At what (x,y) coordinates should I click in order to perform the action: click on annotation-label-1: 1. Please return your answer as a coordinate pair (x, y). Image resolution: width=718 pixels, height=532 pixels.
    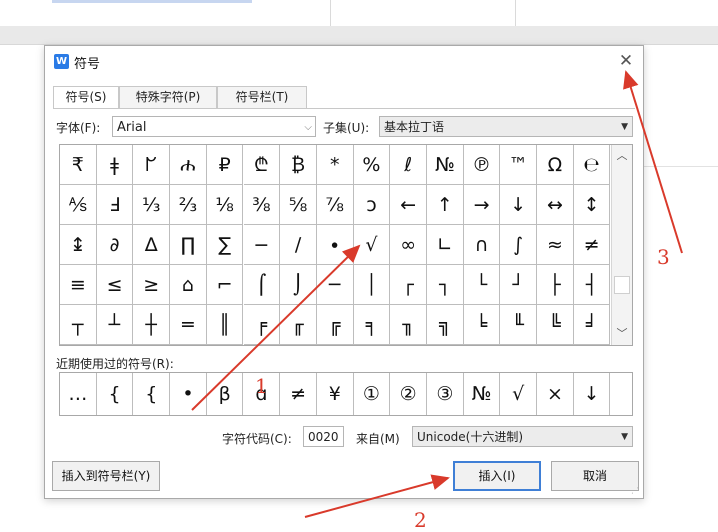
    Looking at the image, I should click on (261, 386).